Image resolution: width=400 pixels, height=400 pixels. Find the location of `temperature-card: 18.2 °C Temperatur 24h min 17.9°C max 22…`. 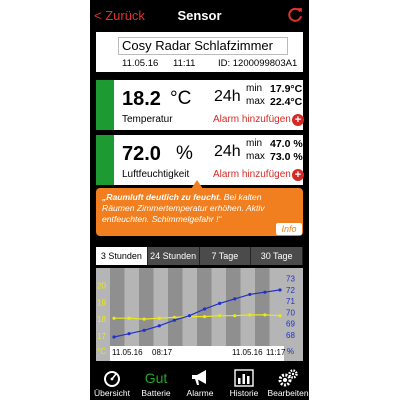

temperature-card: 18.2 °C Temperatur 24h min 17.9°C max 22… is located at coordinates (200, 105).